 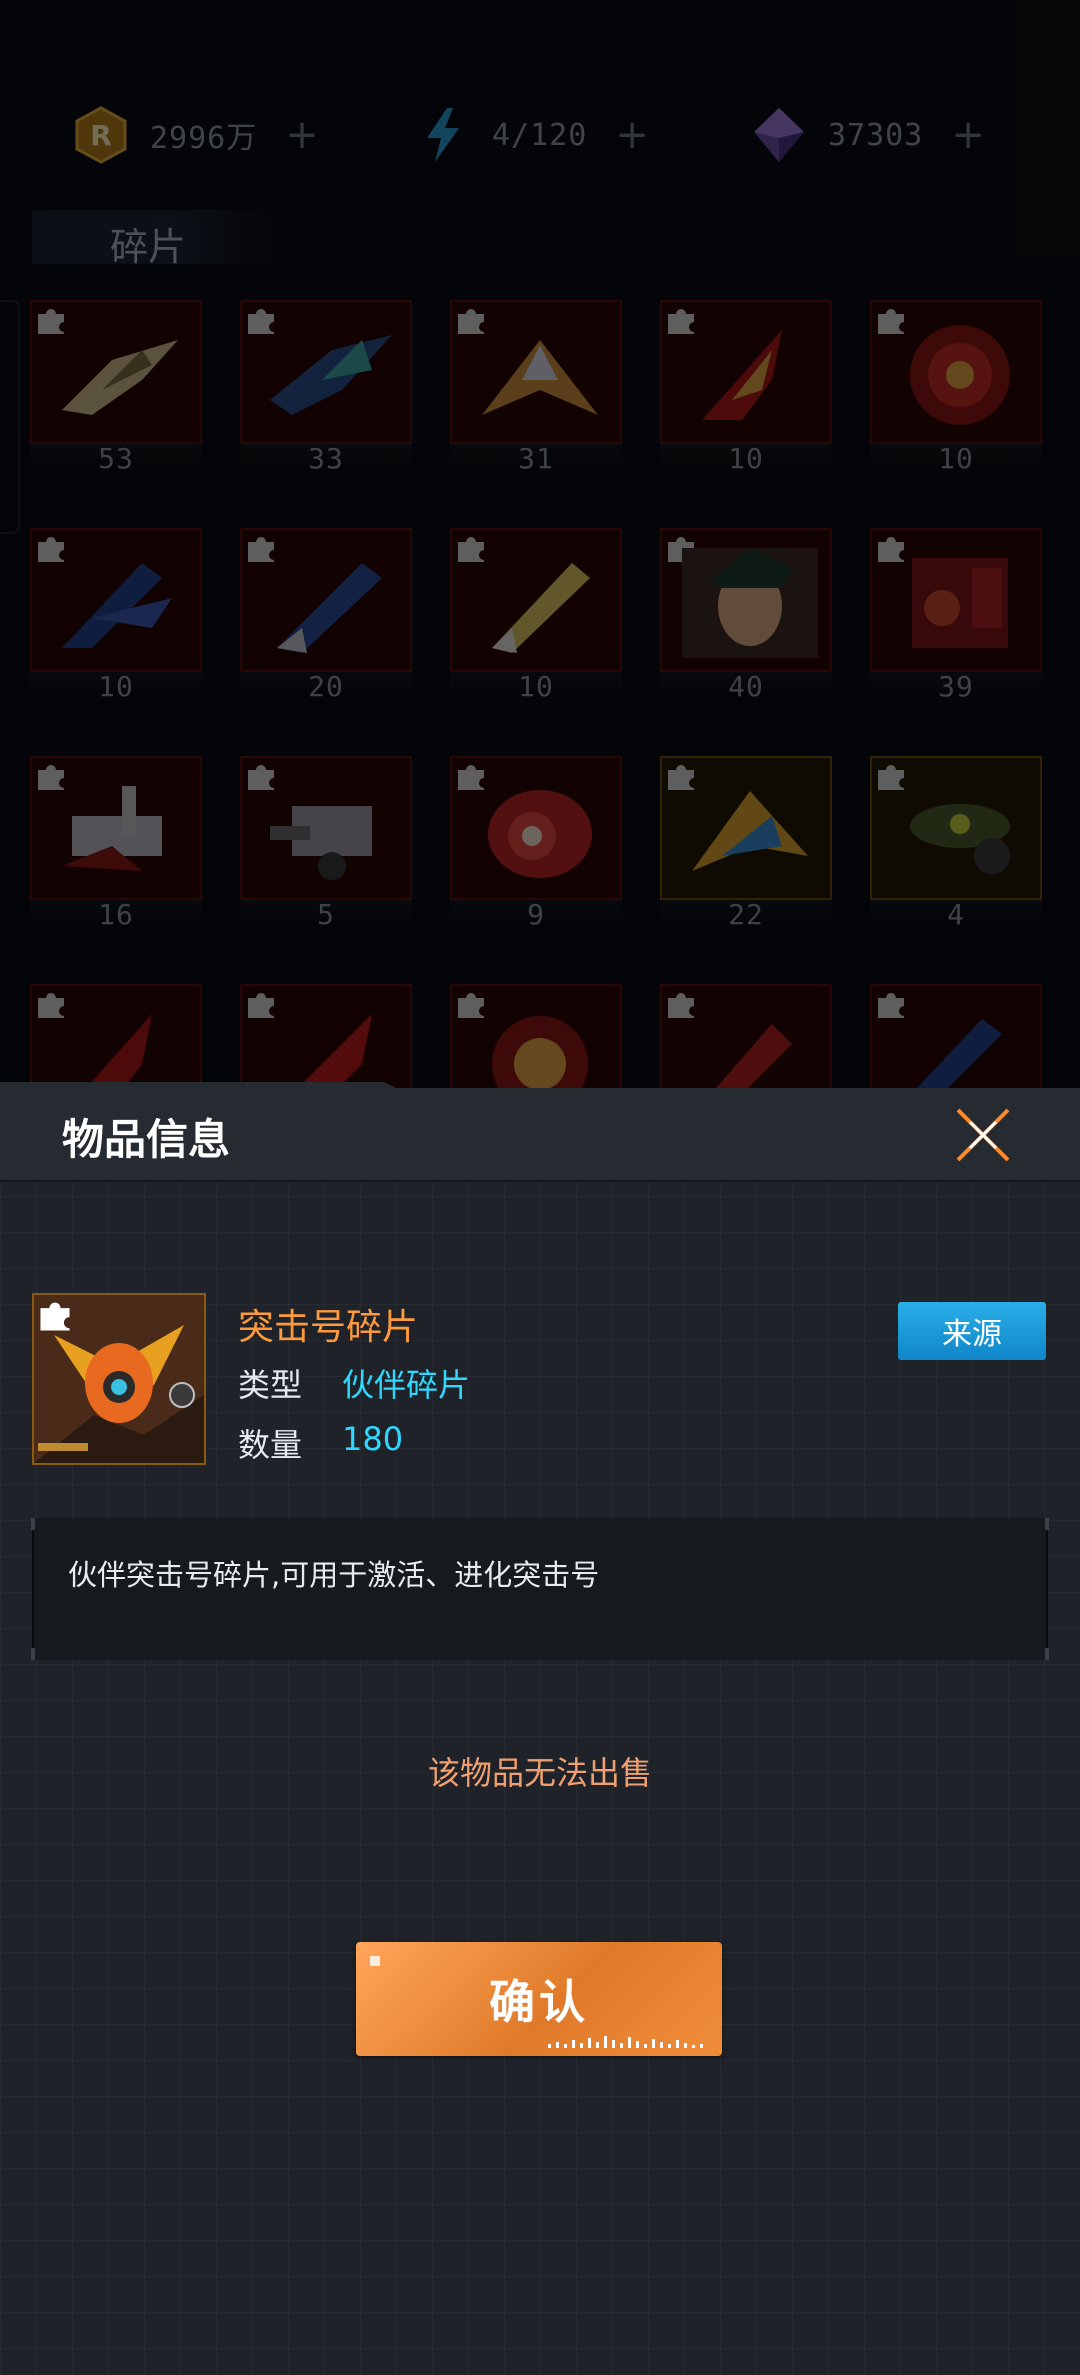 What do you see at coordinates (326, 914) in the screenshot?
I see `fragment-count: 5` at bounding box center [326, 914].